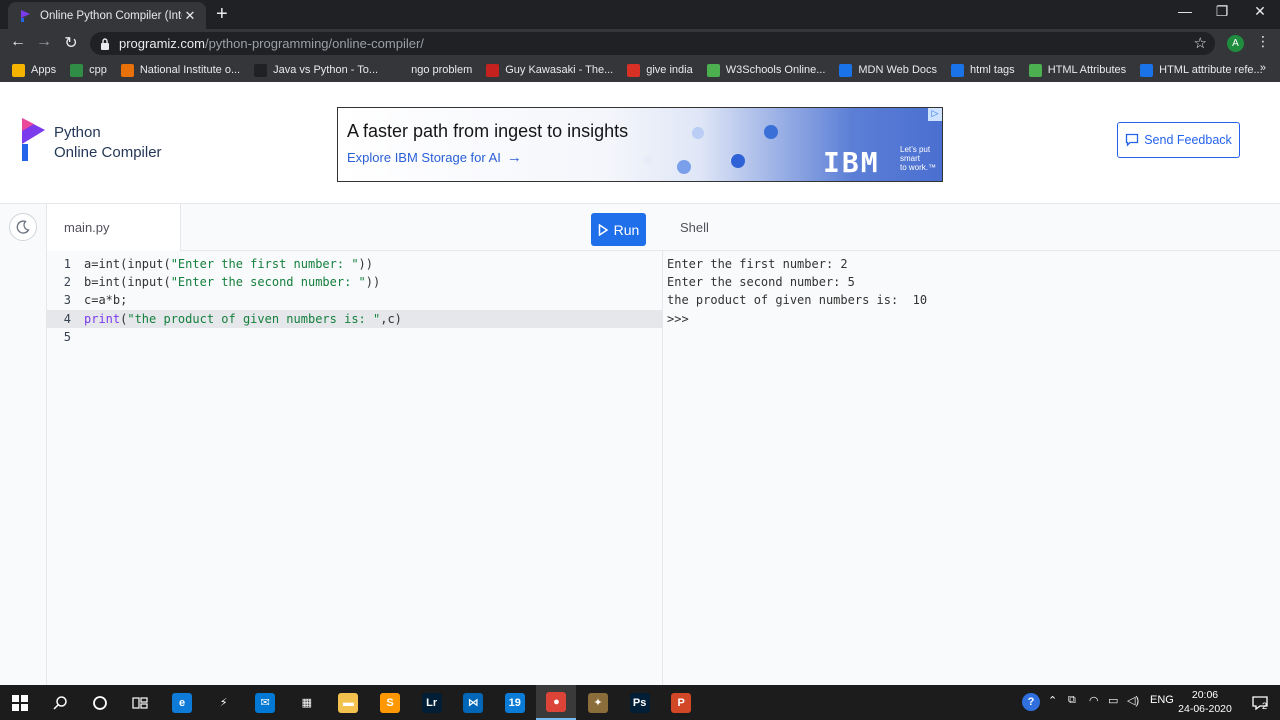  What do you see at coordinates (190, 16) in the screenshot?
I see `tab-close-icon: ✕` at bounding box center [190, 16].